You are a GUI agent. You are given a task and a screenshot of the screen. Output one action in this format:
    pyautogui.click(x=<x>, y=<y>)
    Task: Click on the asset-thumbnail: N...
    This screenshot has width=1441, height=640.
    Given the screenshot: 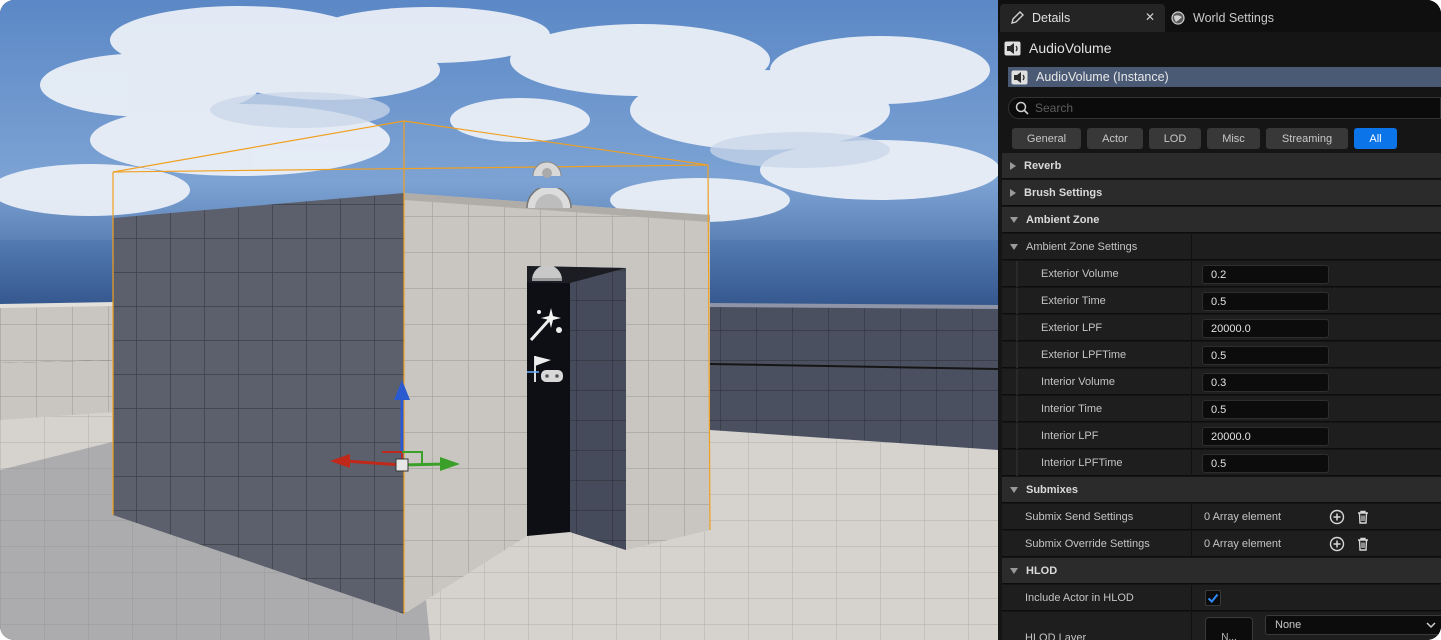 What is the action you would take?
    pyautogui.click(x=1229, y=628)
    